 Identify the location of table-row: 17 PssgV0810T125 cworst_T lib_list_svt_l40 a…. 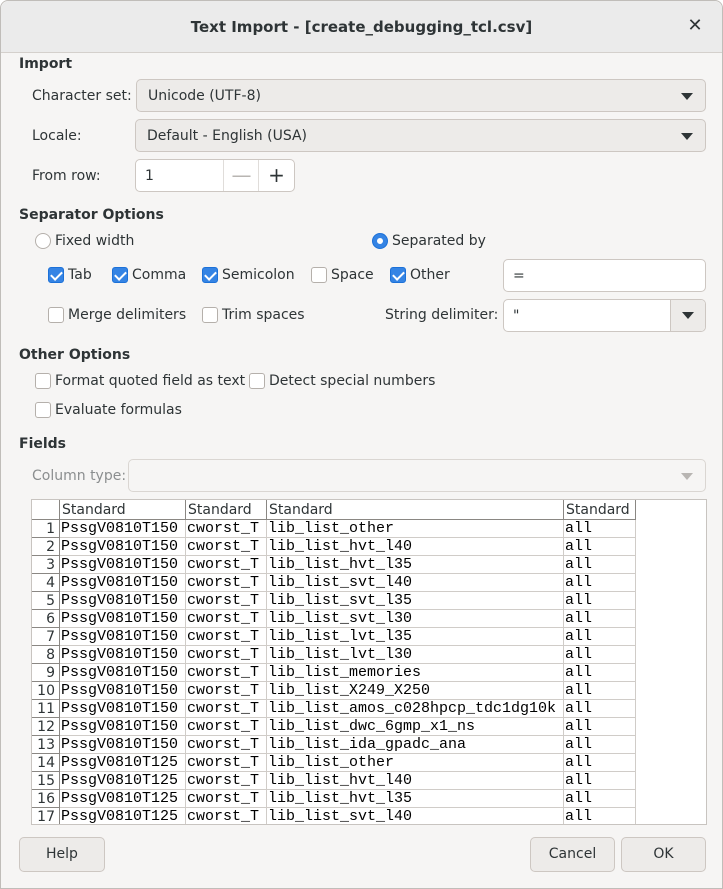
(334, 816).